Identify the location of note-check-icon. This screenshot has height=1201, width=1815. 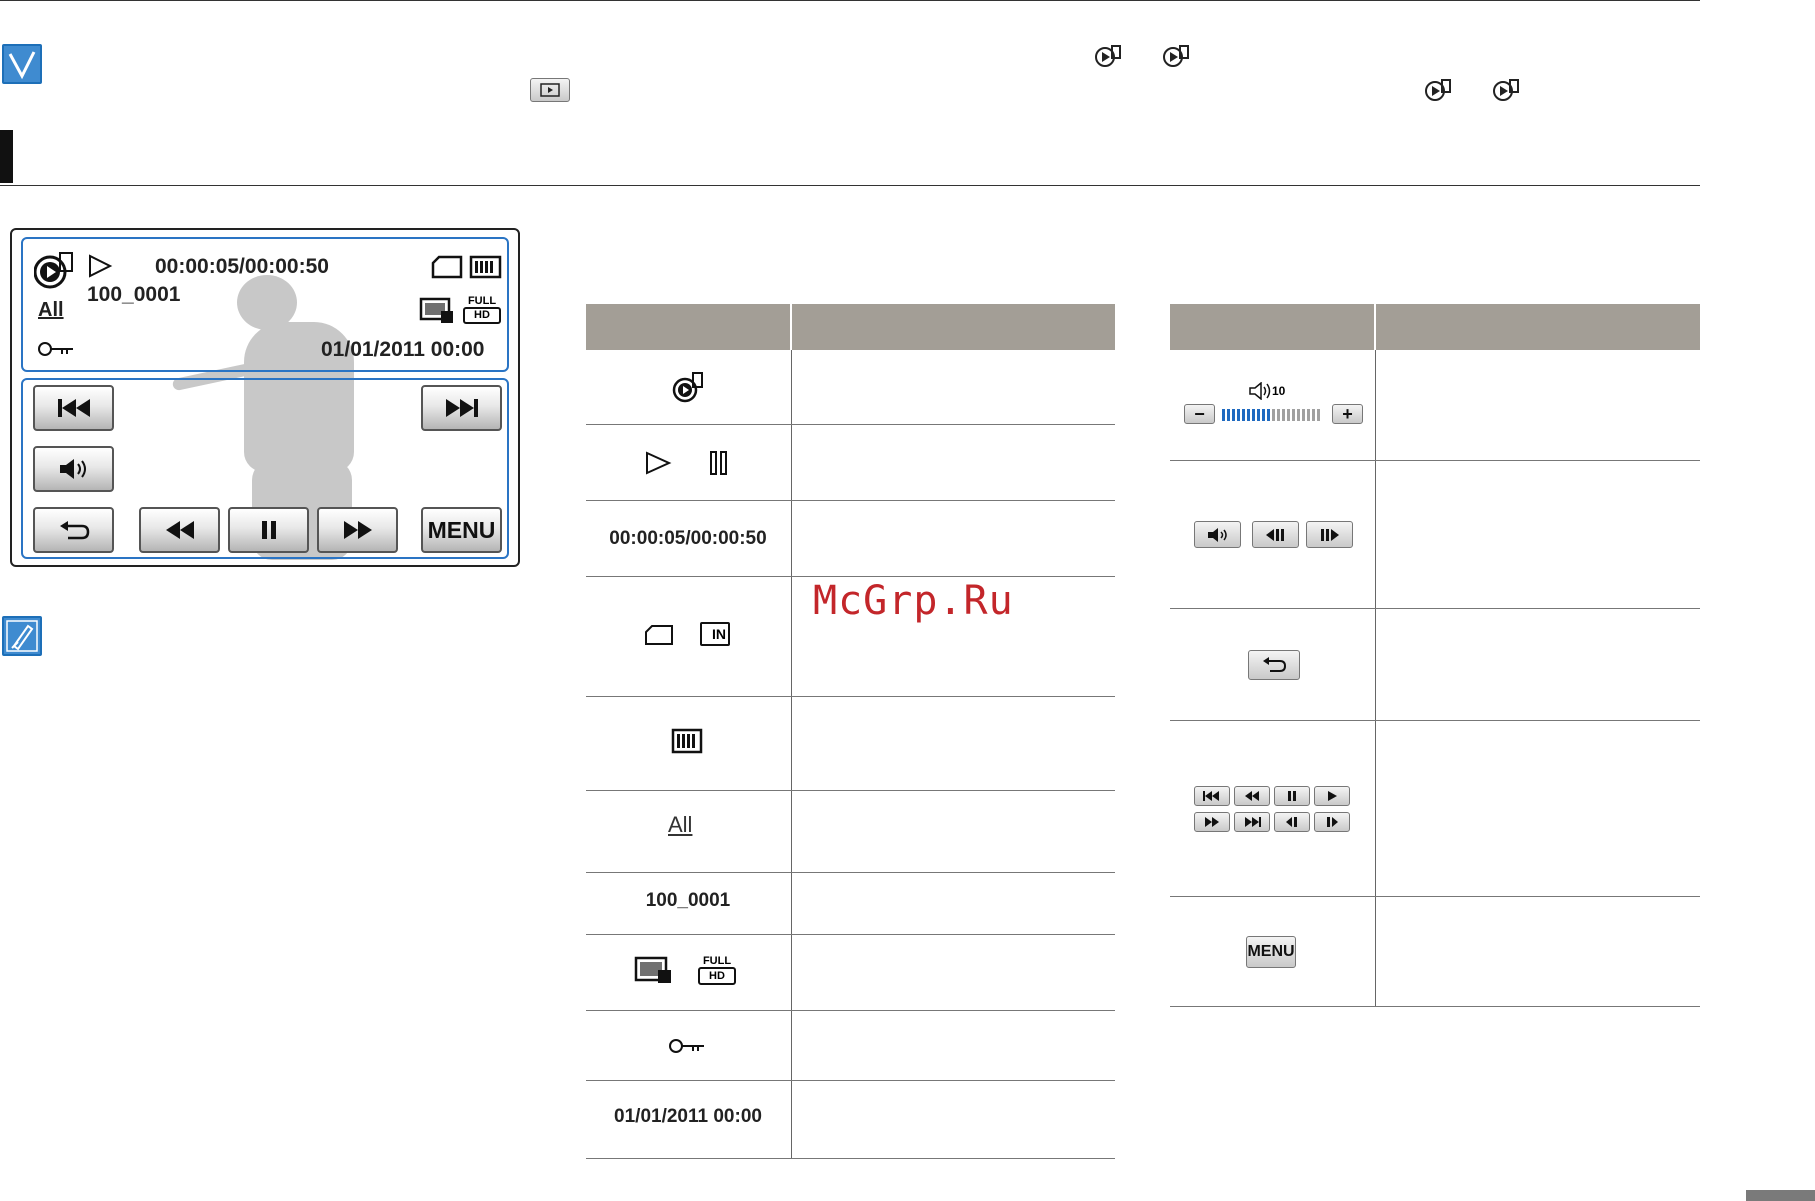
(22, 64).